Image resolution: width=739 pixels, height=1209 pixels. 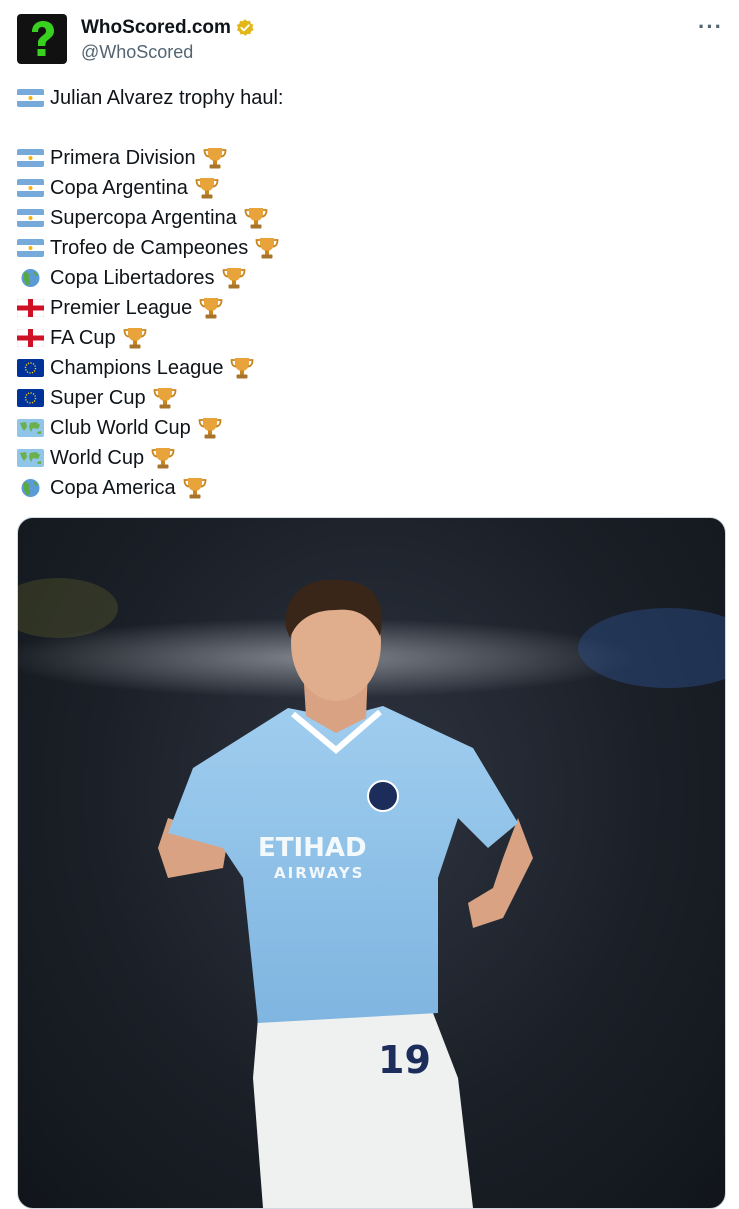 I want to click on trophy-line: Copa America, so click(x=369, y=488).